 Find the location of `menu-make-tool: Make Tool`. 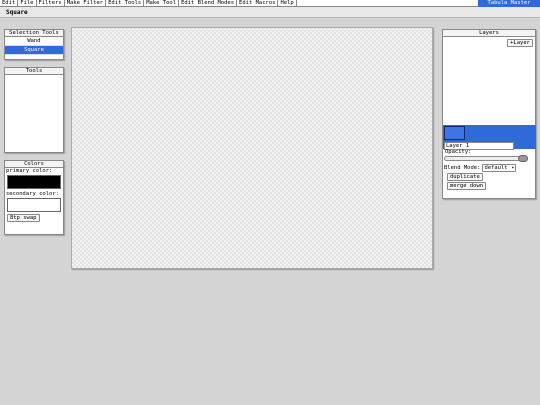

menu-make-tool: Make Tool is located at coordinates (162, 3).